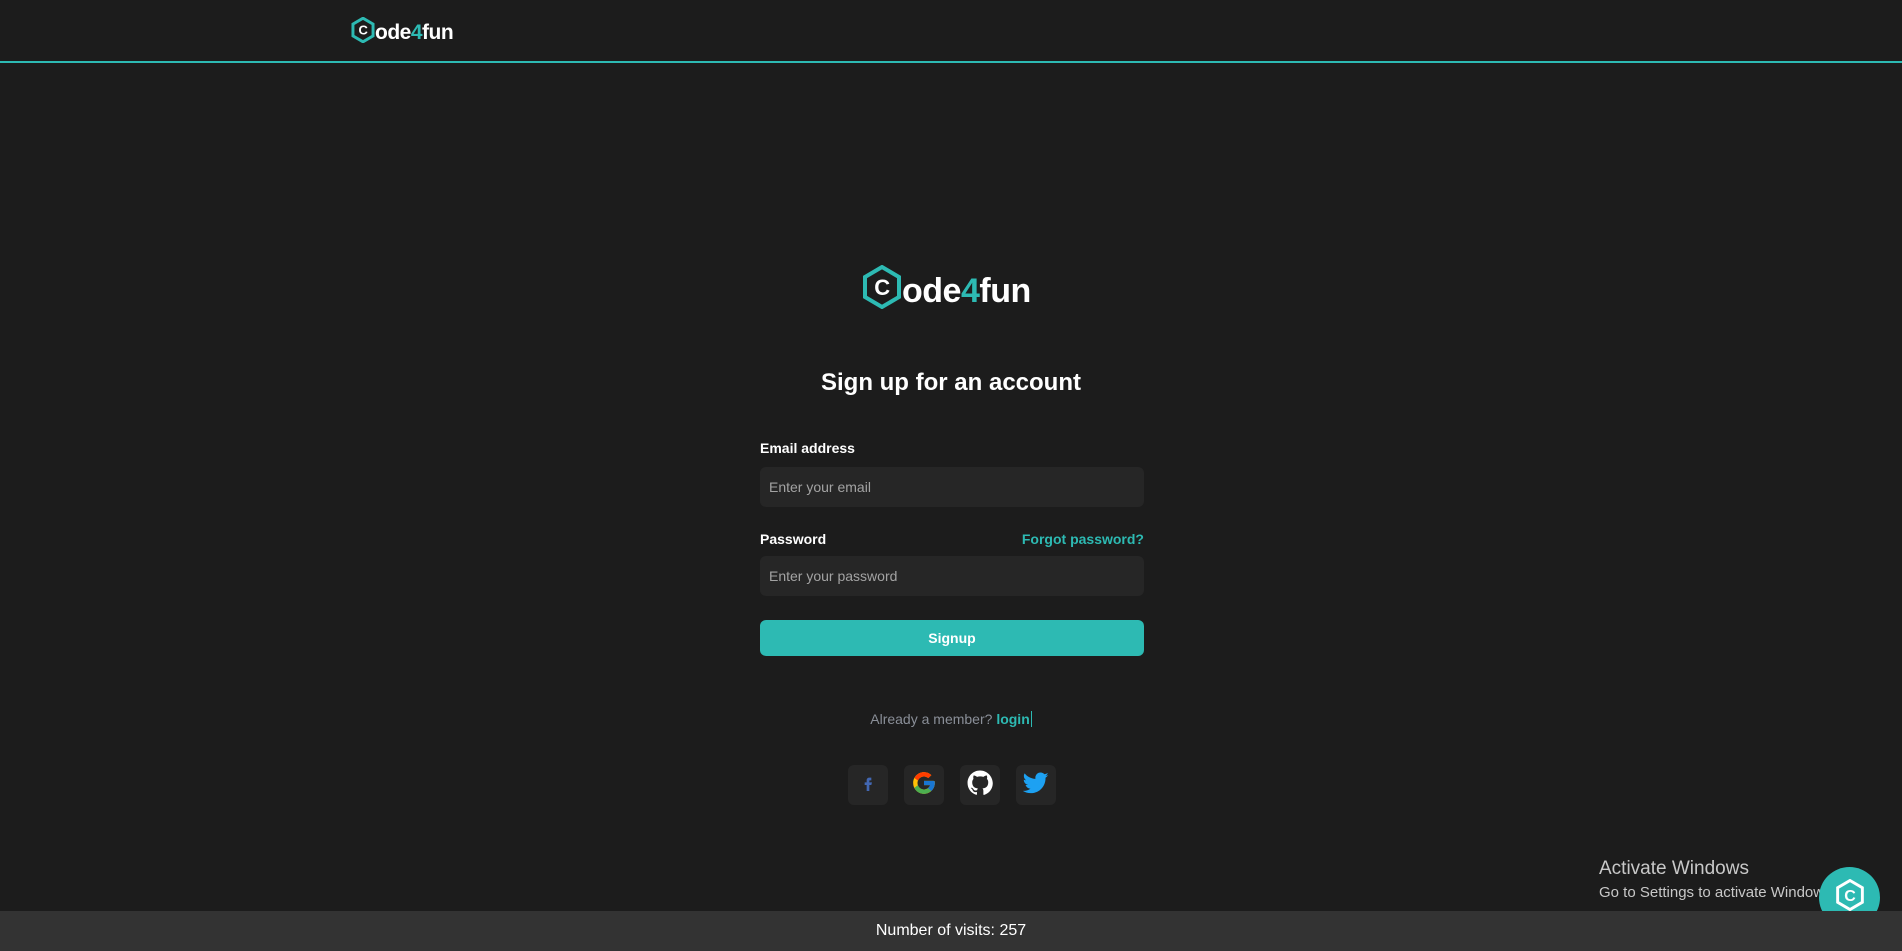 This screenshot has height=951, width=1902. What do you see at coordinates (951, 31) in the screenshot?
I see `top-navbar: C ode 4 fun` at bounding box center [951, 31].